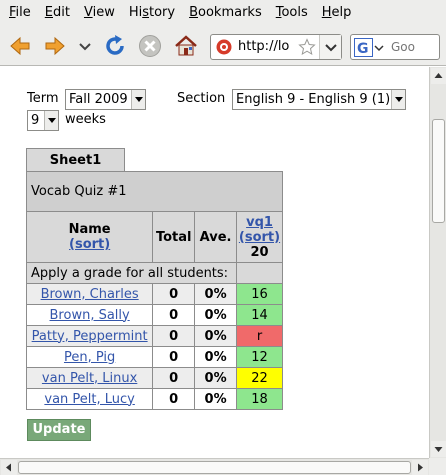 The width and height of the screenshot is (446, 475). Describe the element at coordinates (259, 315) in the screenshot. I see `grade-cell: 14` at that location.